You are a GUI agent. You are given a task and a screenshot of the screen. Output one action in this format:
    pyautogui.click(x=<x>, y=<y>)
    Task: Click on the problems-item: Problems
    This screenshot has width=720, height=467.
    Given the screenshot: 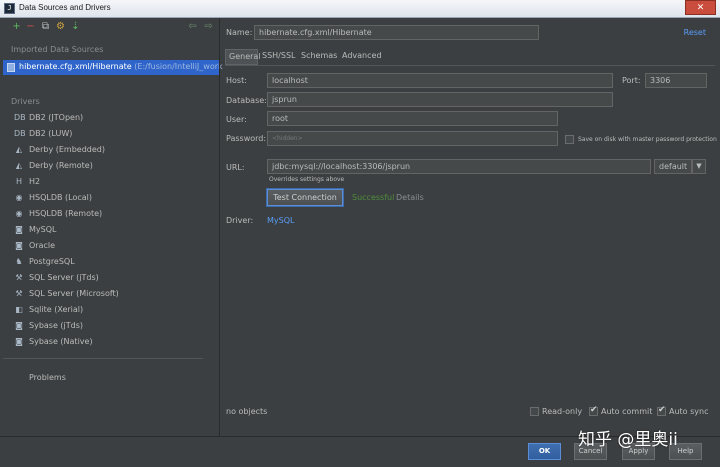 What is the action you would take?
    pyautogui.click(x=47, y=377)
    